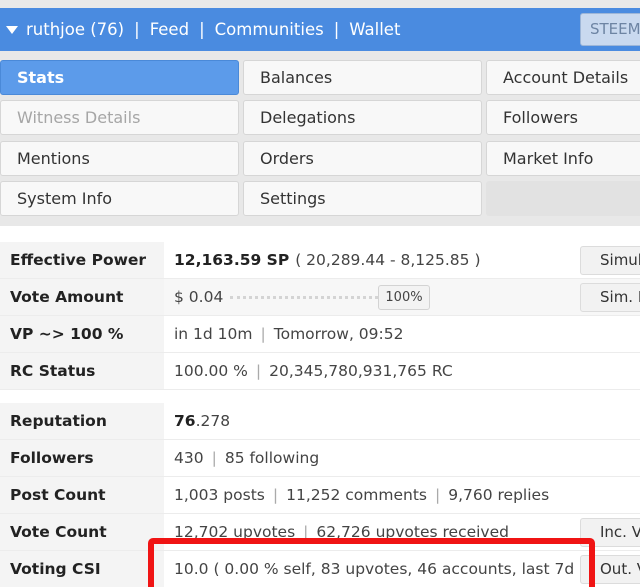  Describe the element at coordinates (304, 297) in the screenshot. I see `vote-weight-slider` at that location.